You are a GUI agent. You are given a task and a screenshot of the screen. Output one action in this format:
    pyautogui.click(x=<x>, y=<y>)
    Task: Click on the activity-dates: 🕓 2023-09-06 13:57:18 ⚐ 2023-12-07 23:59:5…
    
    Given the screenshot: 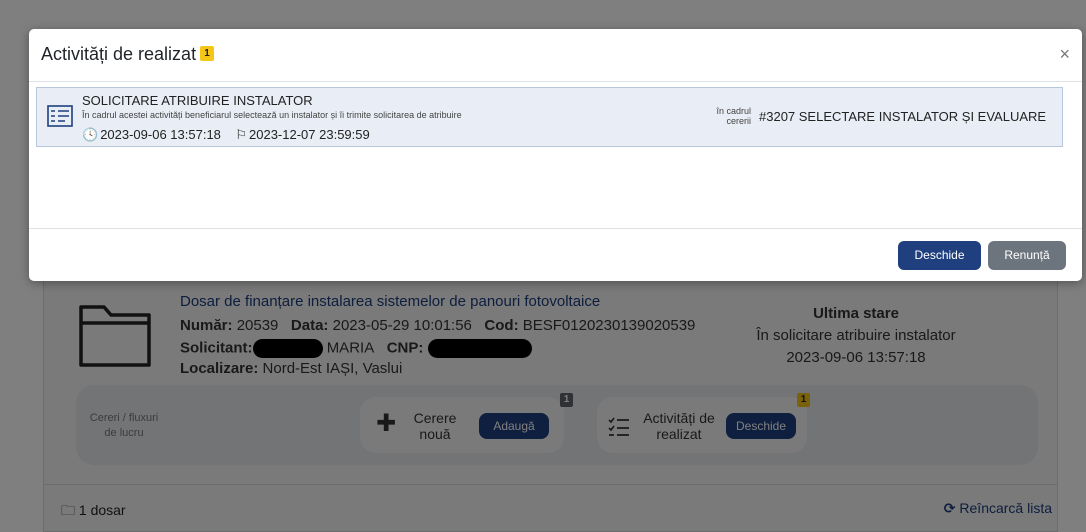 What is the action you would take?
    pyautogui.click(x=226, y=135)
    